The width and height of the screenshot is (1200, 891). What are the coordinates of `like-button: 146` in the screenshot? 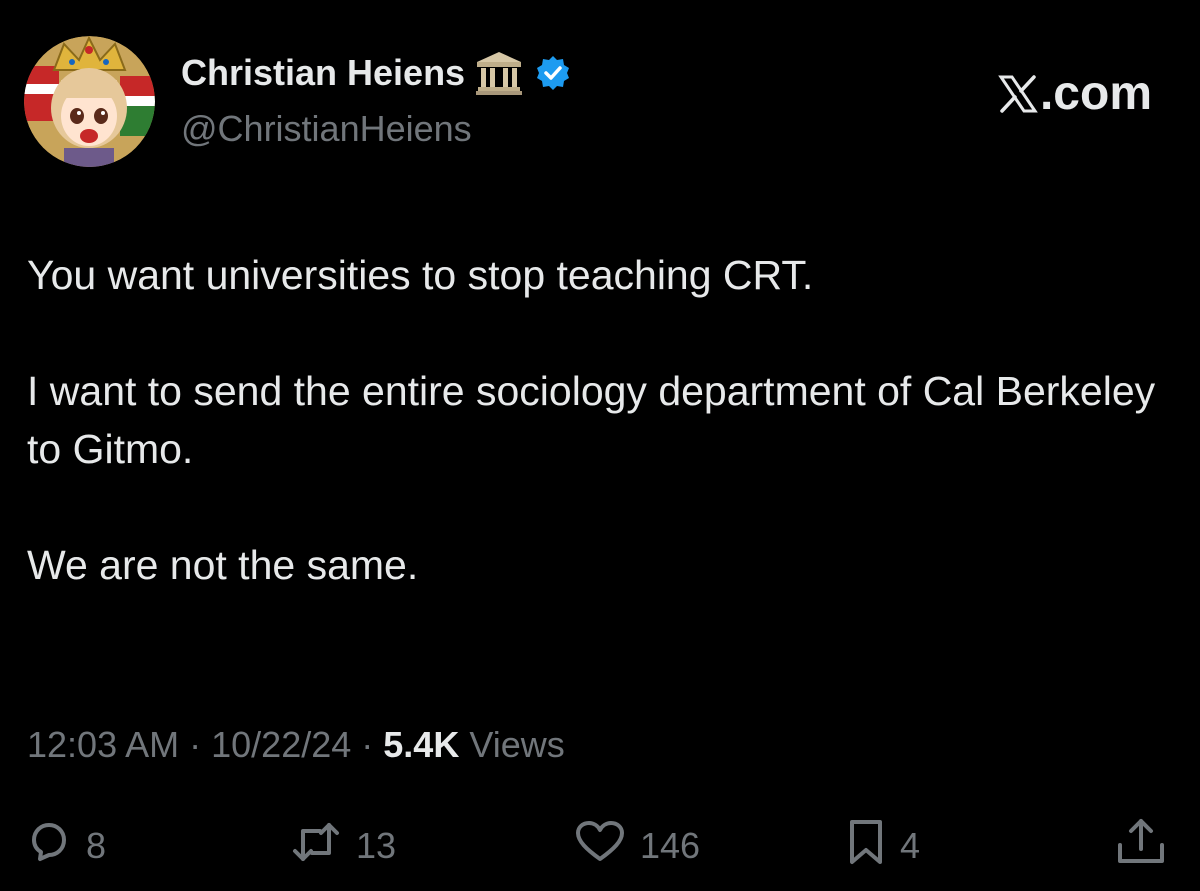 It's located at (637, 846).